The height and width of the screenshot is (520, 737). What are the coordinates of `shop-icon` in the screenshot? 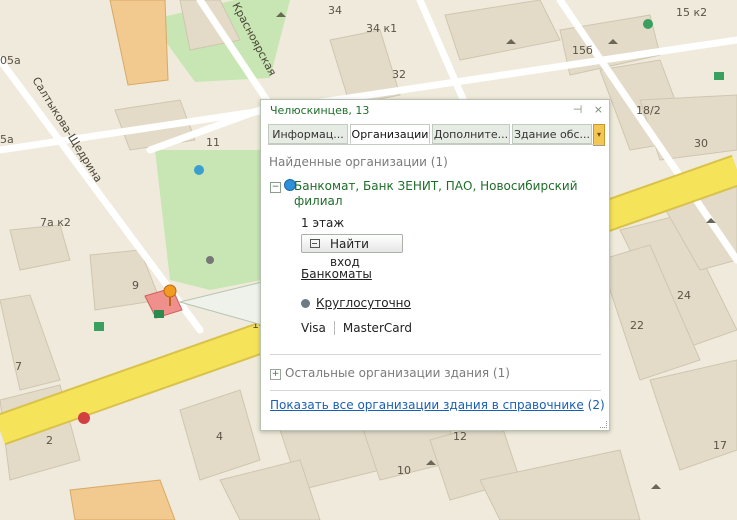 It's located at (99, 326).